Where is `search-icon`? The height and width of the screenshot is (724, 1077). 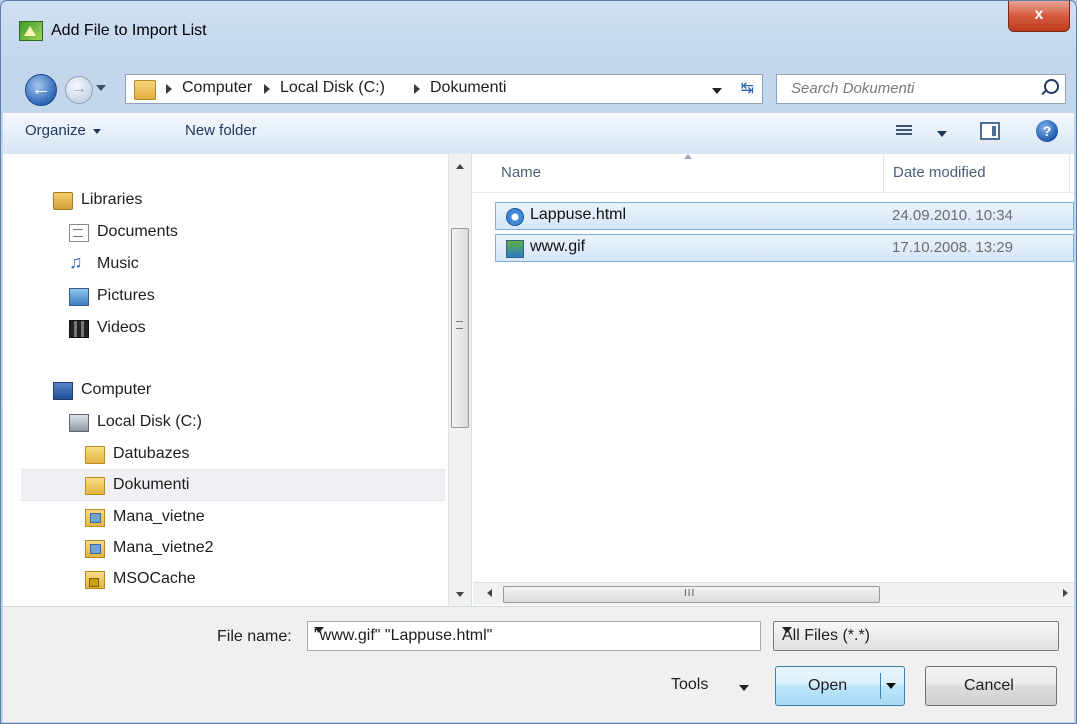
search-icon is located at coordinates (1051, 86).